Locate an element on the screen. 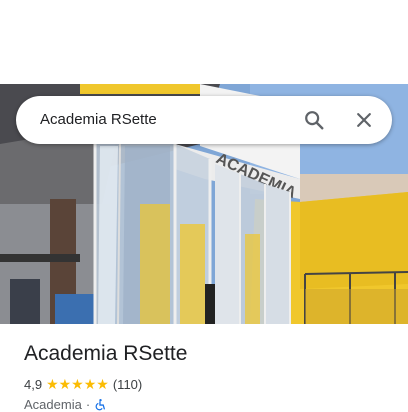 The image size is (408, 412). close-icon is located at coordinates (364, 120).